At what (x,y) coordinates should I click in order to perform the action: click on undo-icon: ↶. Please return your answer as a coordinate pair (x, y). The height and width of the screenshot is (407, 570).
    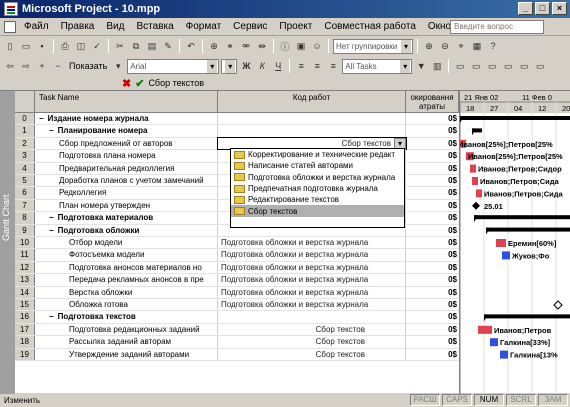
    Looking at the image, I should click on (191, 46).